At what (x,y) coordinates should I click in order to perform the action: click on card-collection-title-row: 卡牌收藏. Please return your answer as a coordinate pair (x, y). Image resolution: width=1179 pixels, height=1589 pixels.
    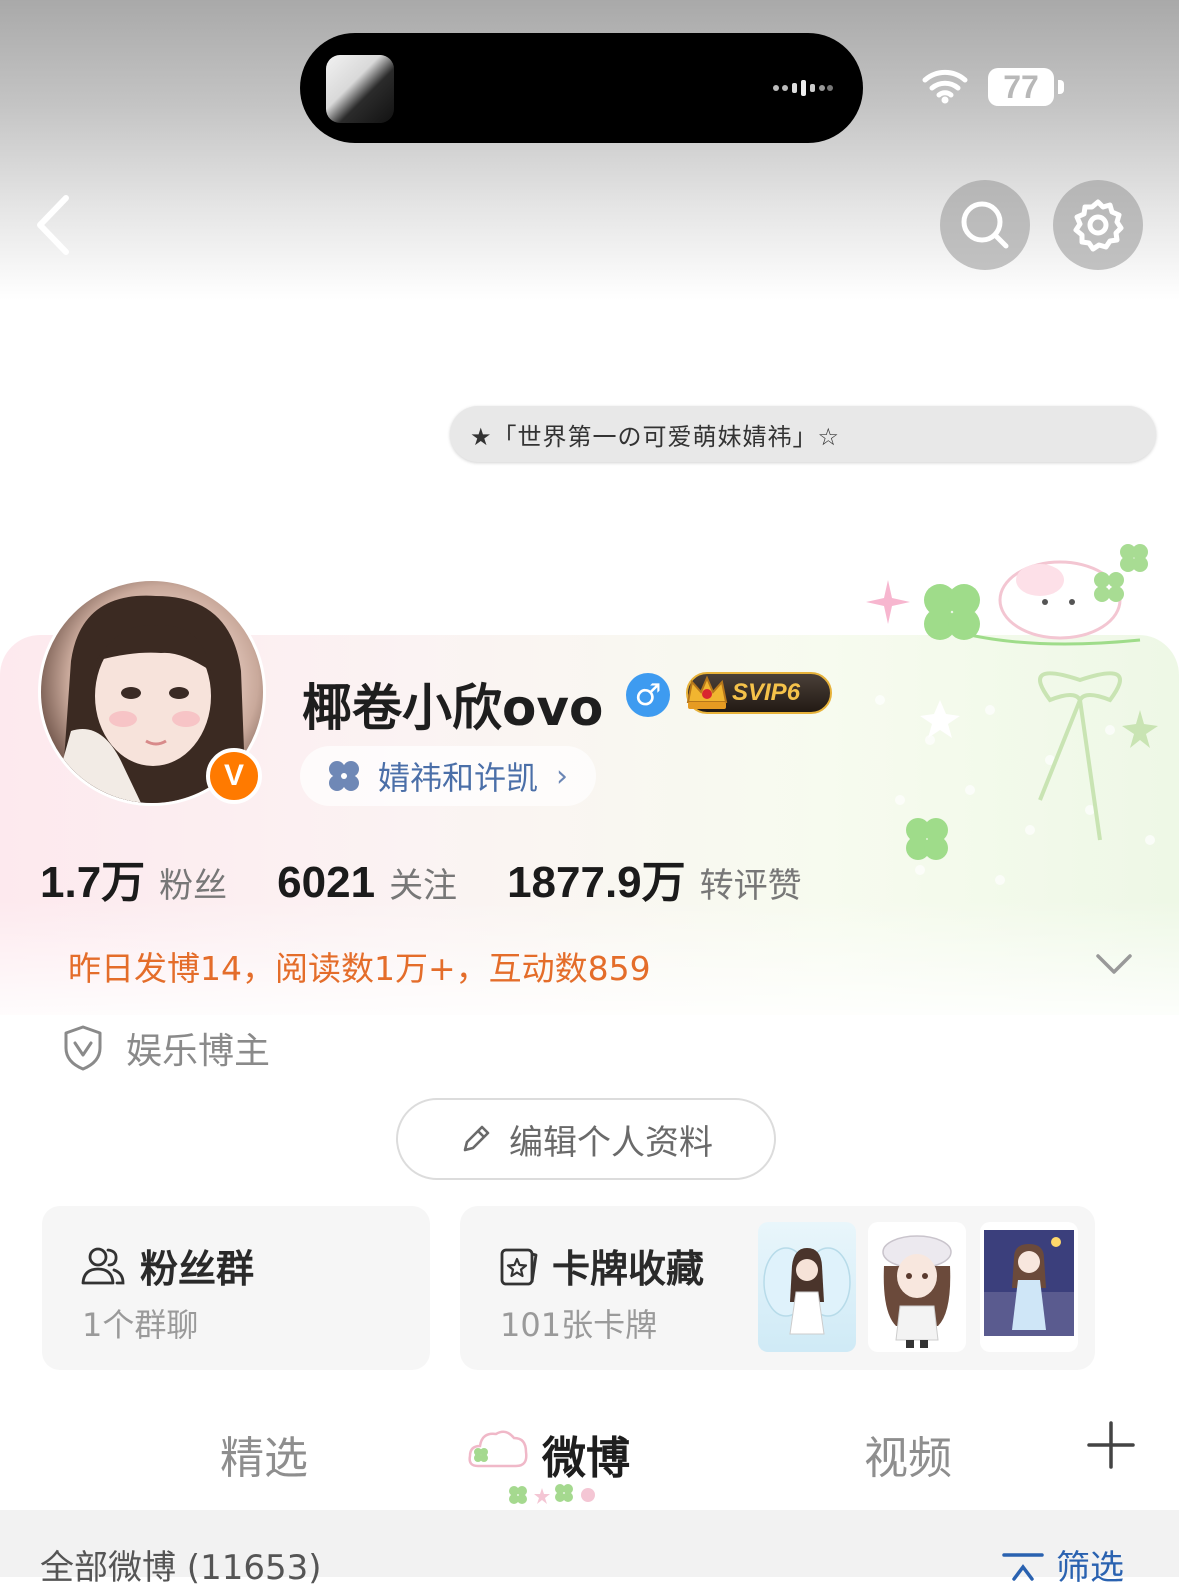
    Looking at the image, I should click on (601, 1265).